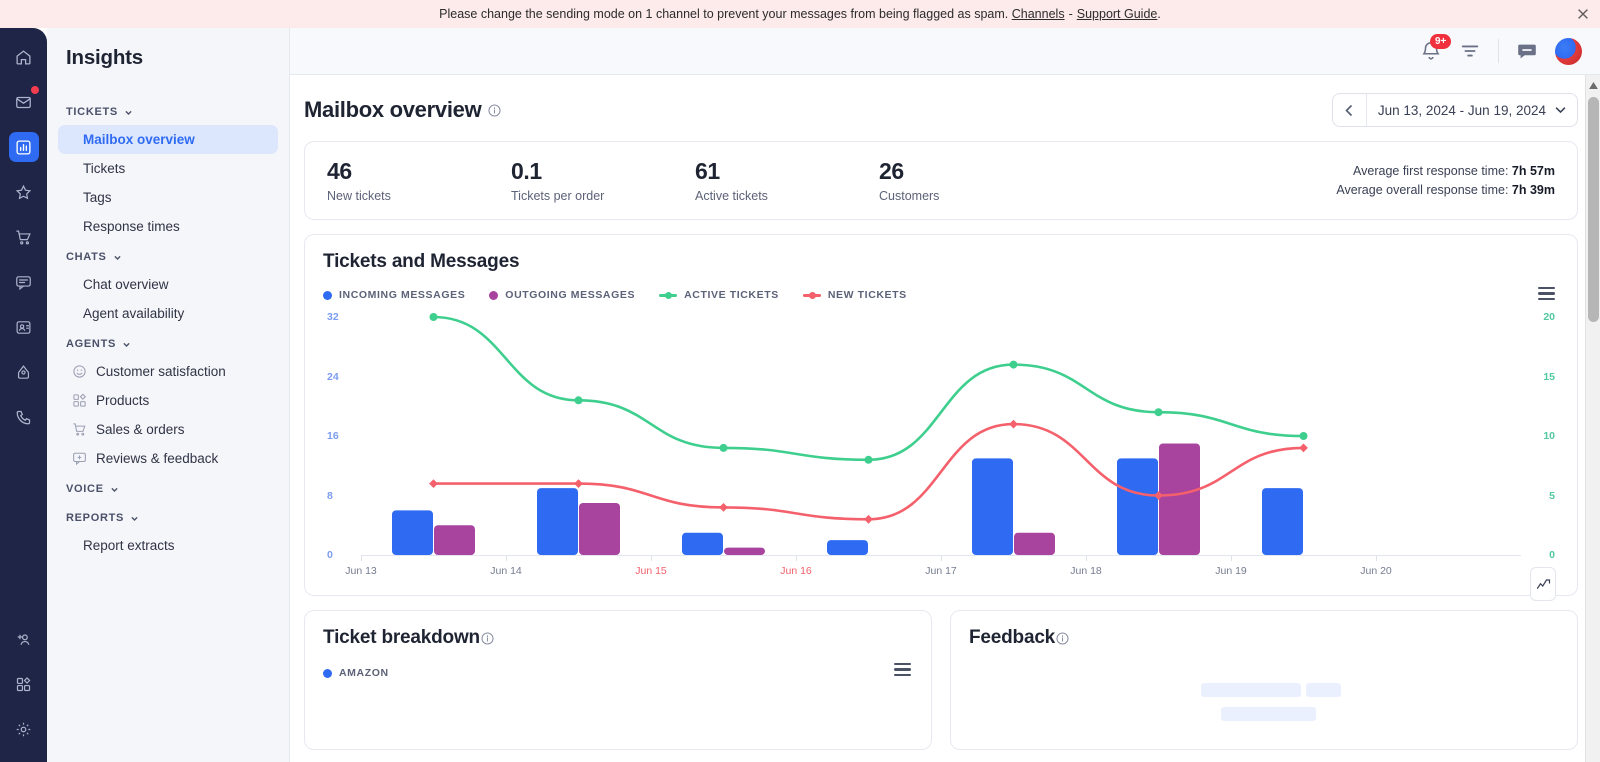 The image size is (1600, 762). I want to click on page-title: Insights, so click(104, 57).